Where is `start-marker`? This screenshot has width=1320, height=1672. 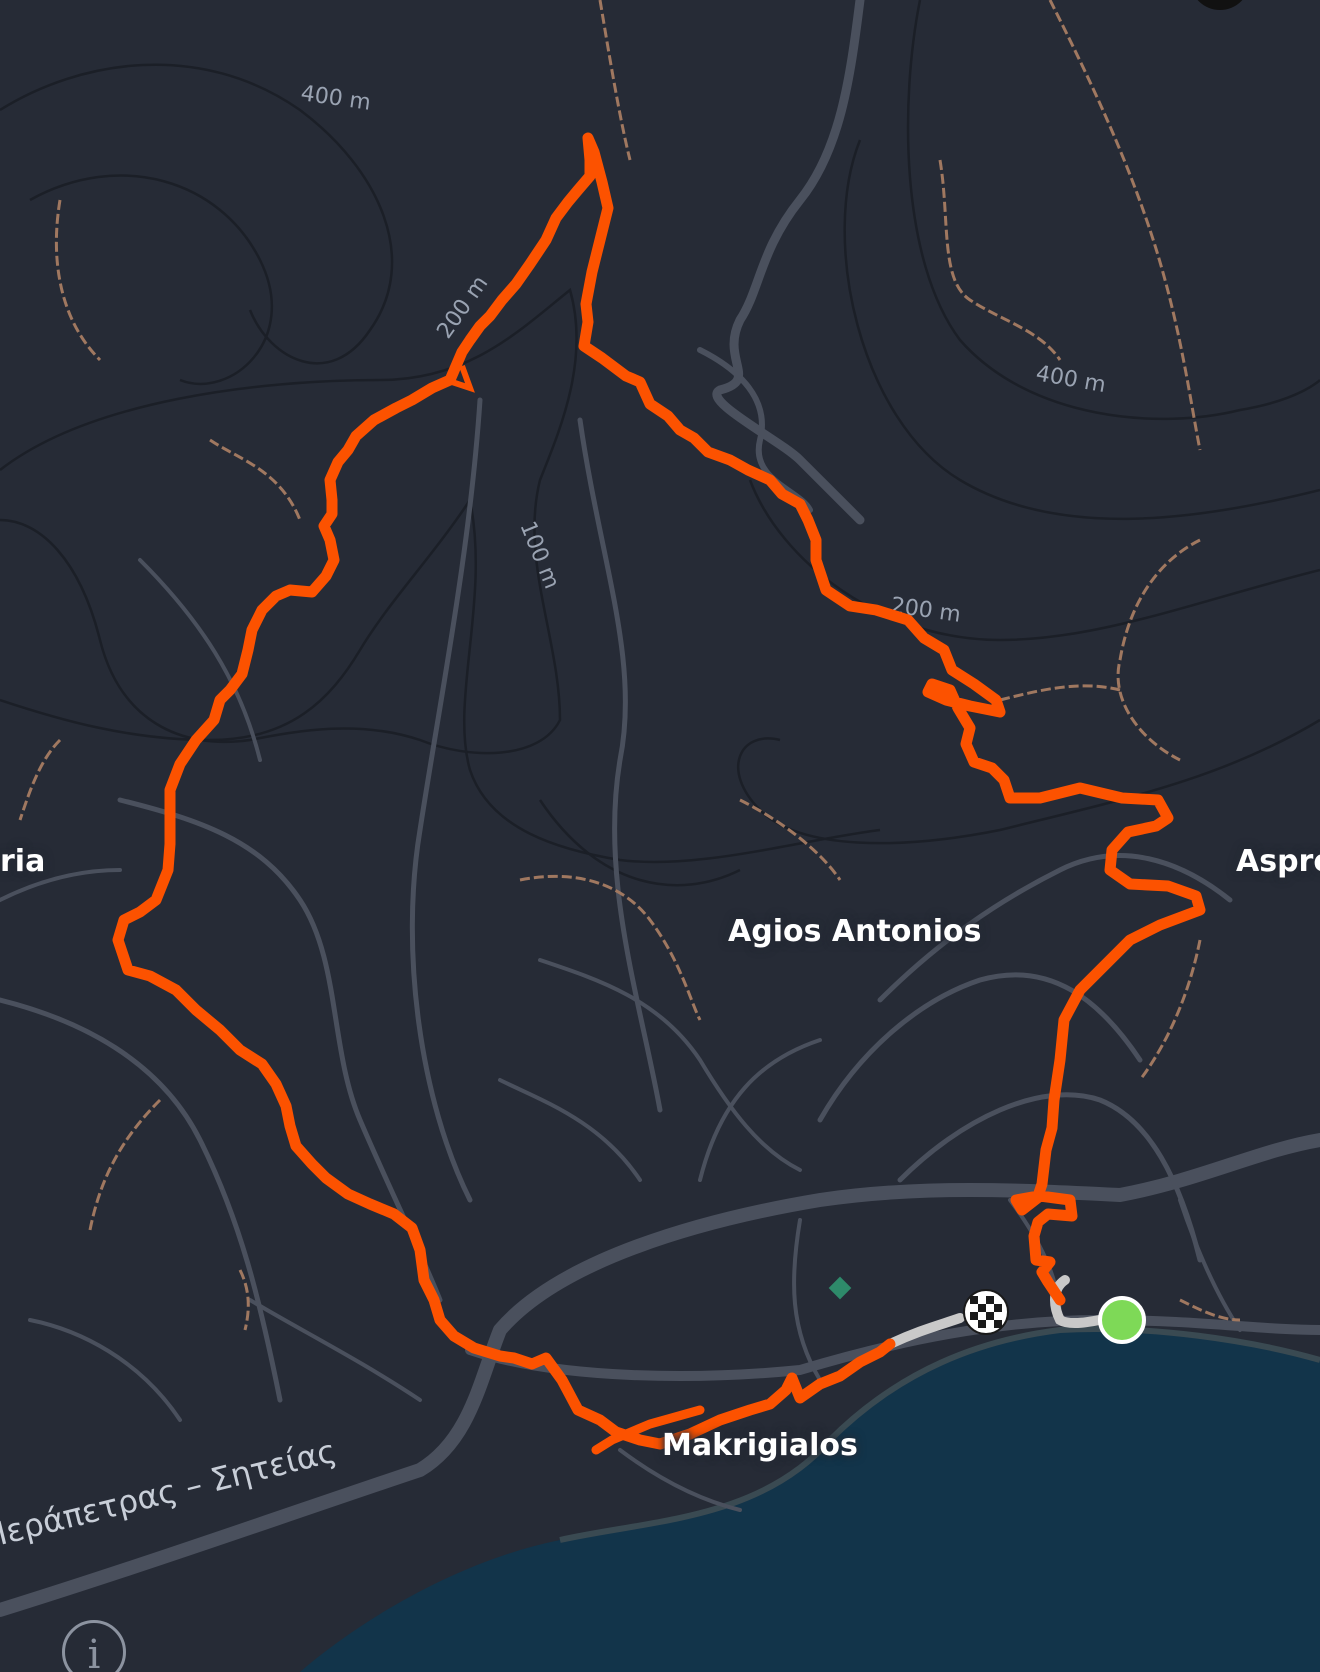 start-marker is located at coordinates (1122, 1320).